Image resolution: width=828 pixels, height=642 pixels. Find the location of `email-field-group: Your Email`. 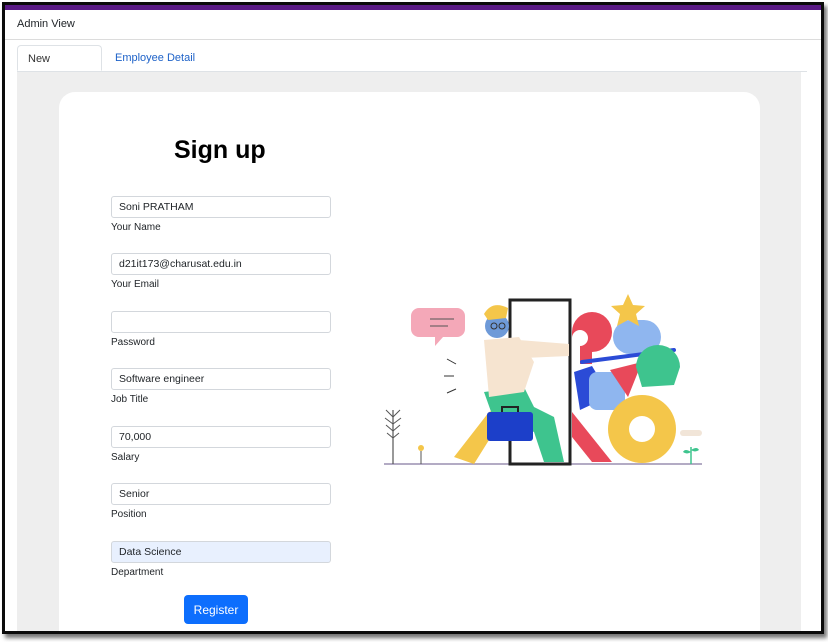

email-field-group: Your Email is located at coordinates (222, 271).